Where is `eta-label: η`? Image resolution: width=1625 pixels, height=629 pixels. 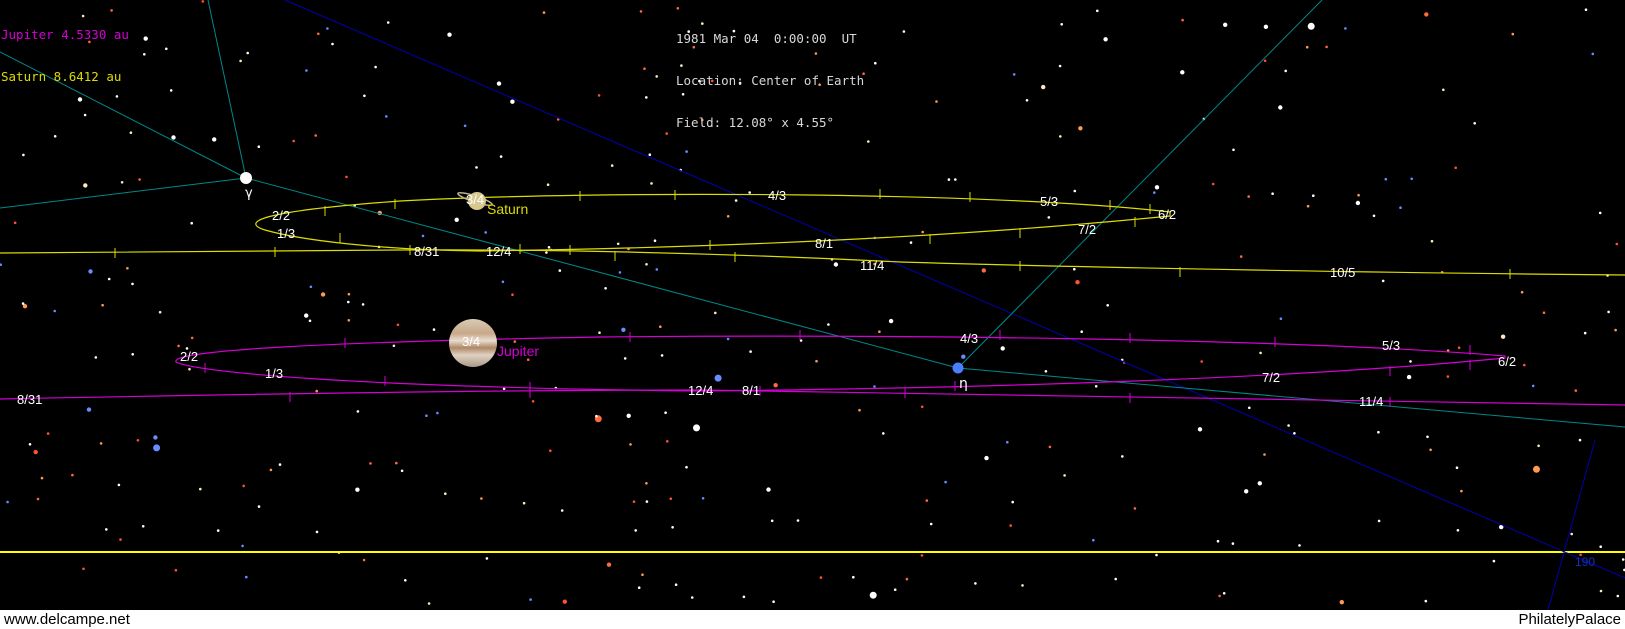 eta-label: η is located at coordinates (963, 384).